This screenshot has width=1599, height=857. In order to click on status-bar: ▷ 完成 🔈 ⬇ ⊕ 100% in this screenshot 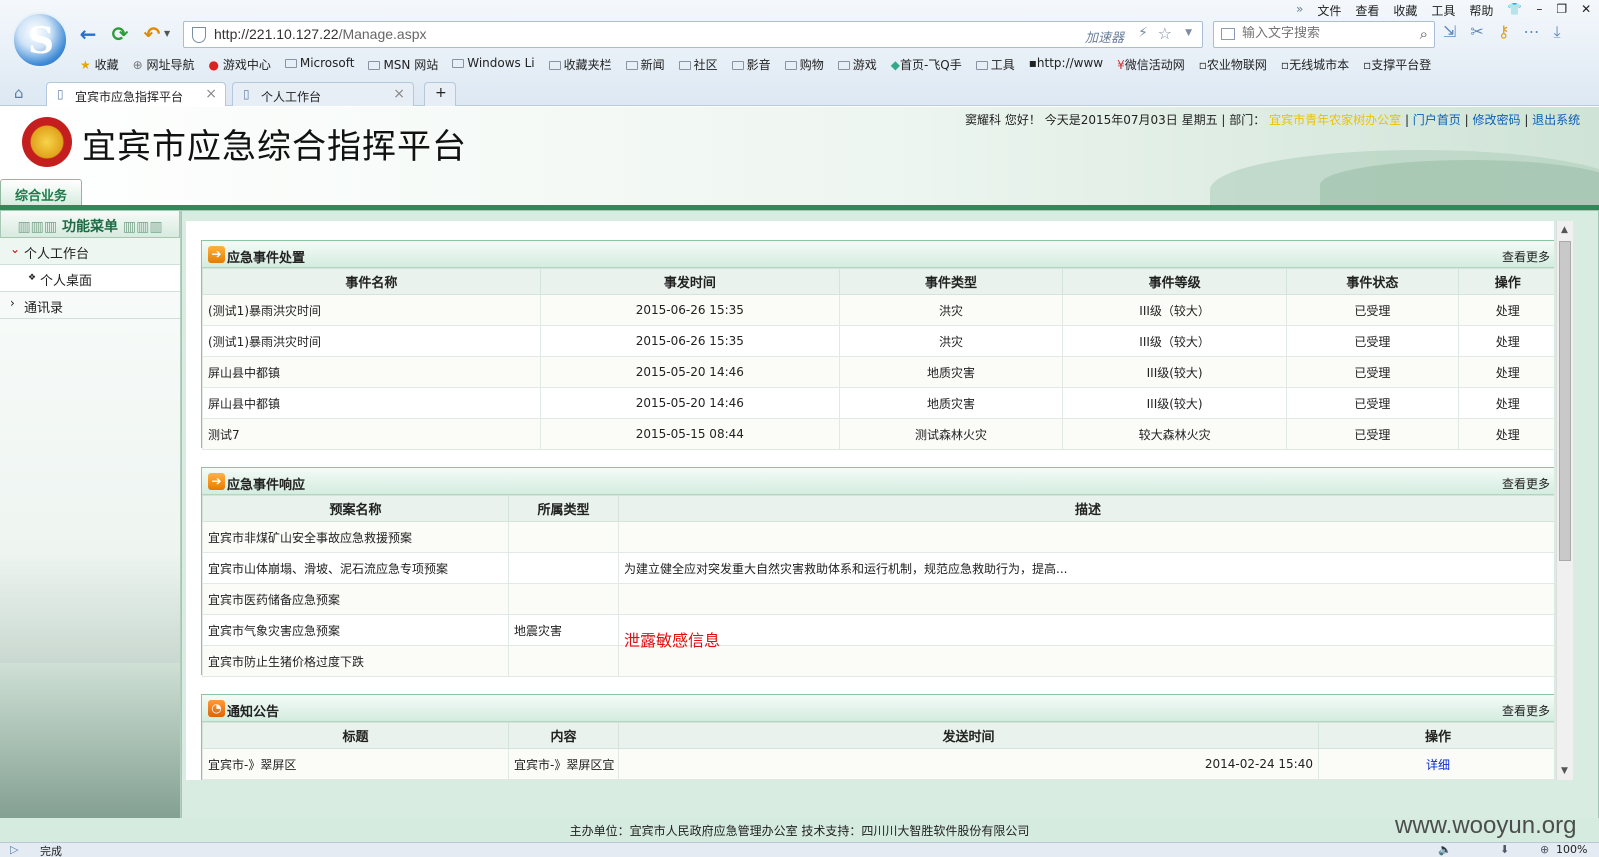, I will do `click(799, 849)`.